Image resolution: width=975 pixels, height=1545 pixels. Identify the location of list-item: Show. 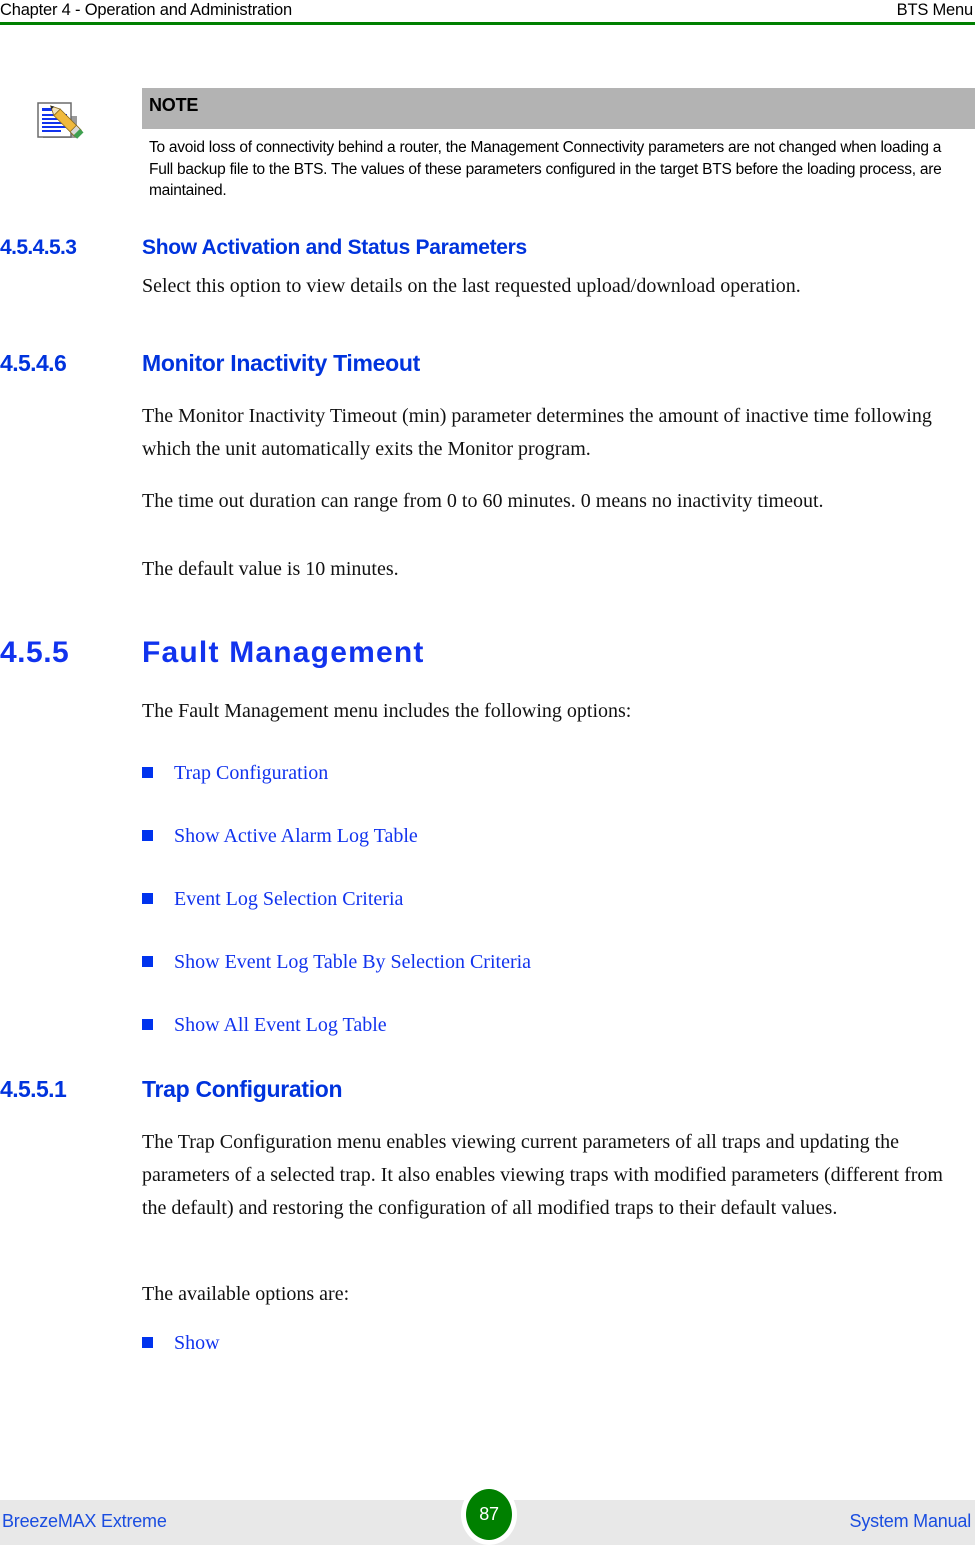
(552, 1343).